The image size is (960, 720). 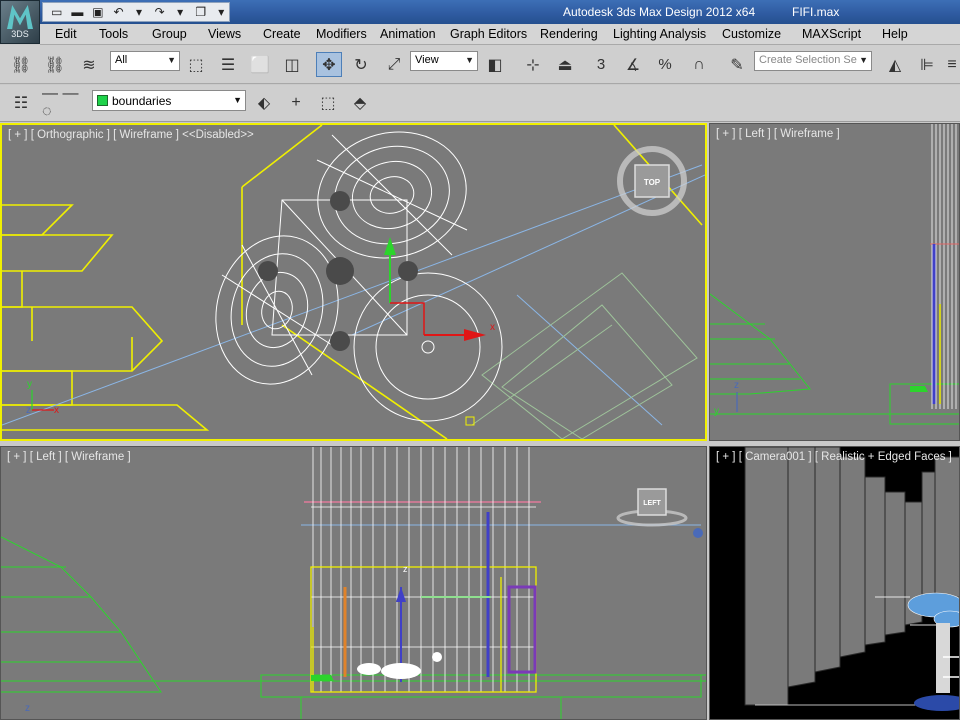 What do you see at coordinates (121, 60) in the screenshot?
I see `selection-filter-value: All` at bounding box center [121, 60].